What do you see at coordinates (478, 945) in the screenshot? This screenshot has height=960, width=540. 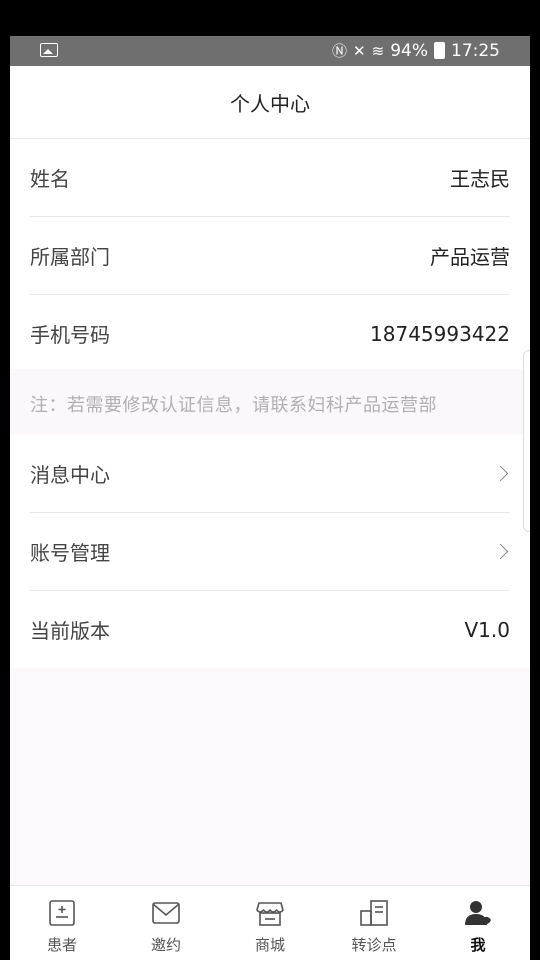 I see `tab-label: 我` at bounding box center [478, 945].